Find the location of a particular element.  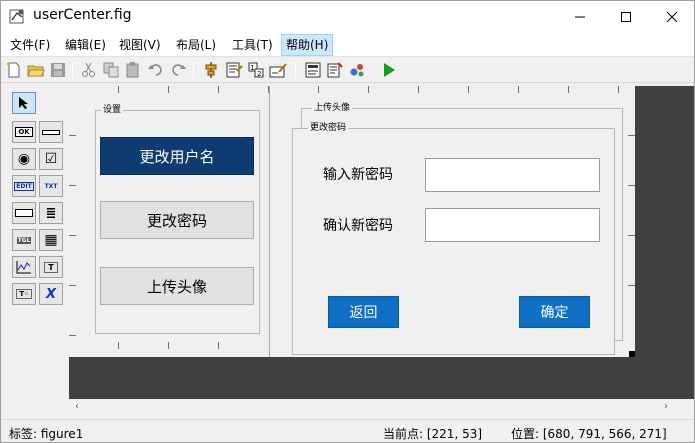

menu-edit: 编辑(E) is located at coordinates (85, 45).